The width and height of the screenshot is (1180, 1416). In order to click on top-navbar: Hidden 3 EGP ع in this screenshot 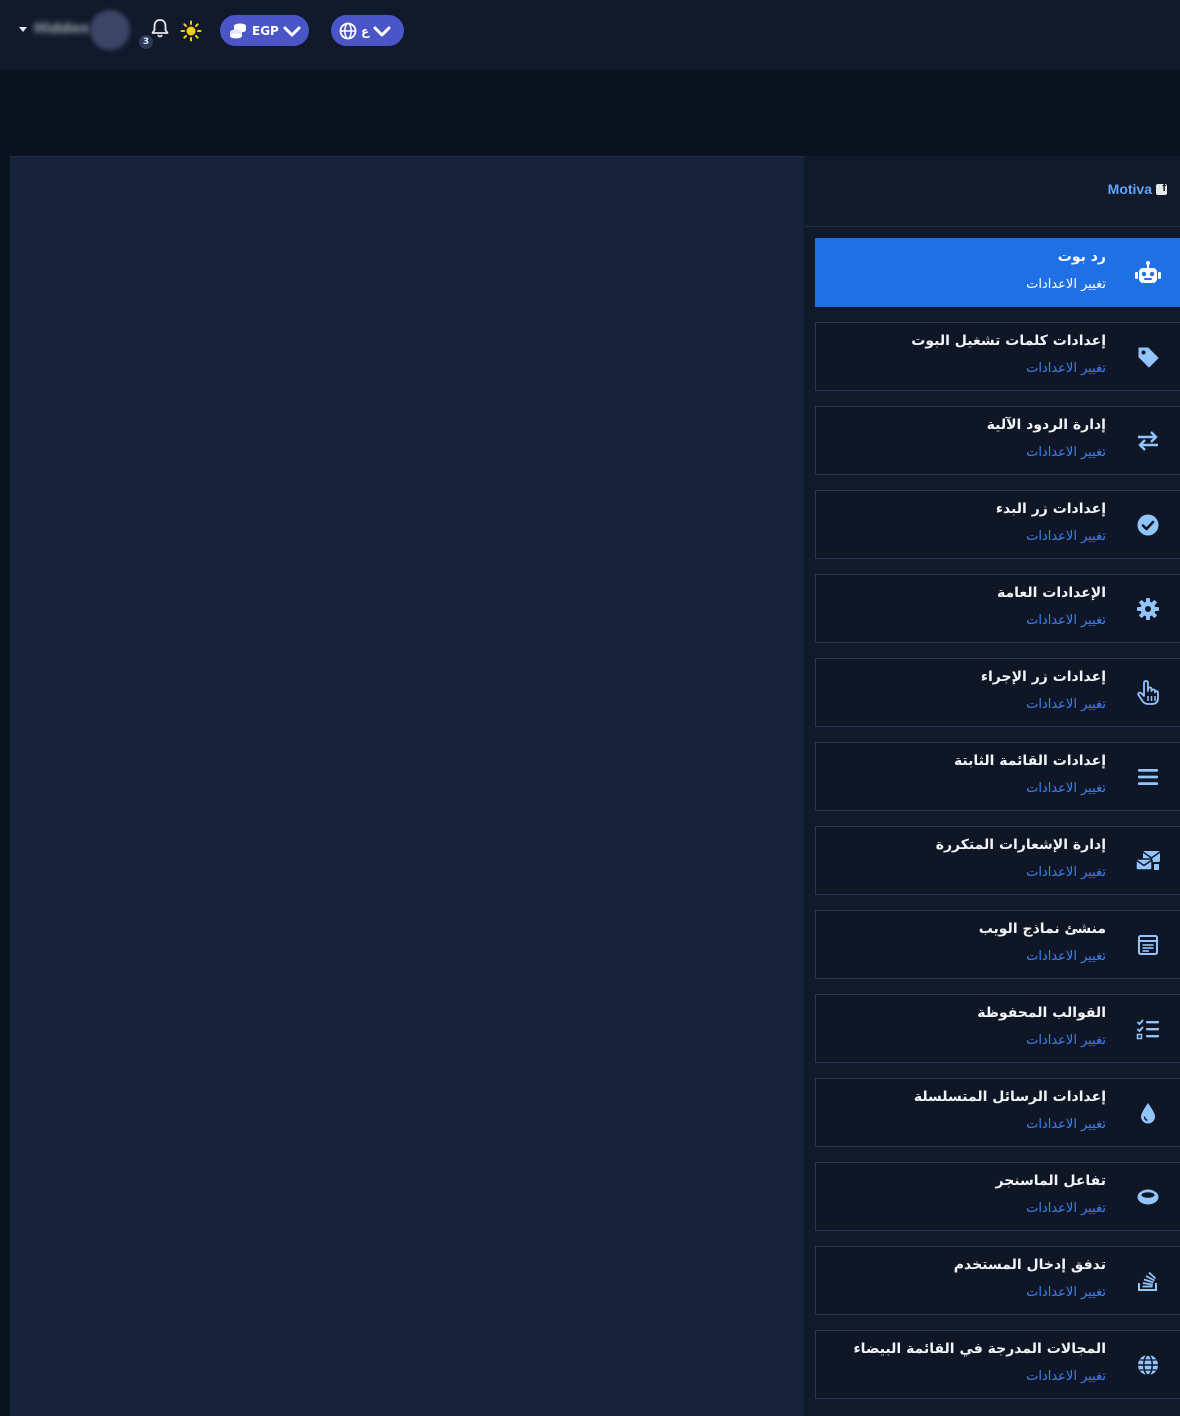, I will do `click(590, 35)`.